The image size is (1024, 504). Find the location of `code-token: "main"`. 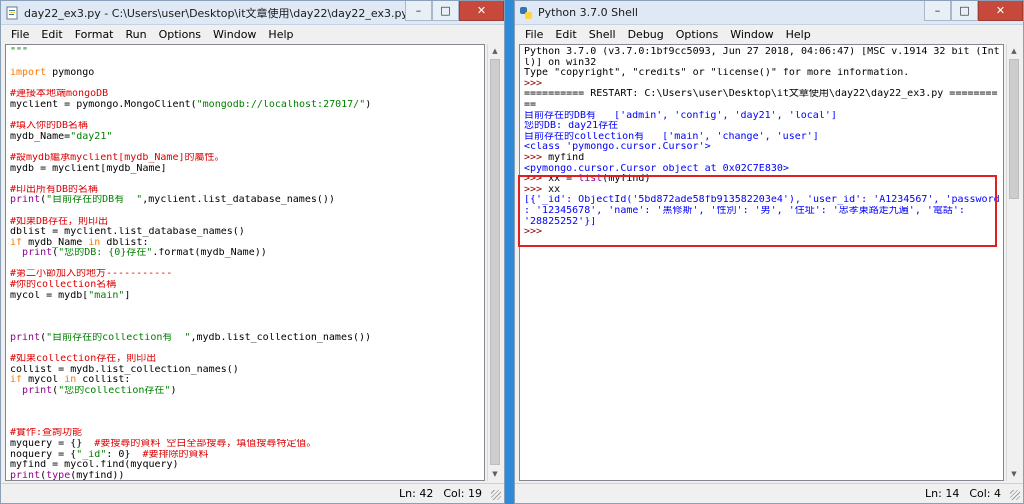

code-token: "main" is located at coordinates (106, 295).